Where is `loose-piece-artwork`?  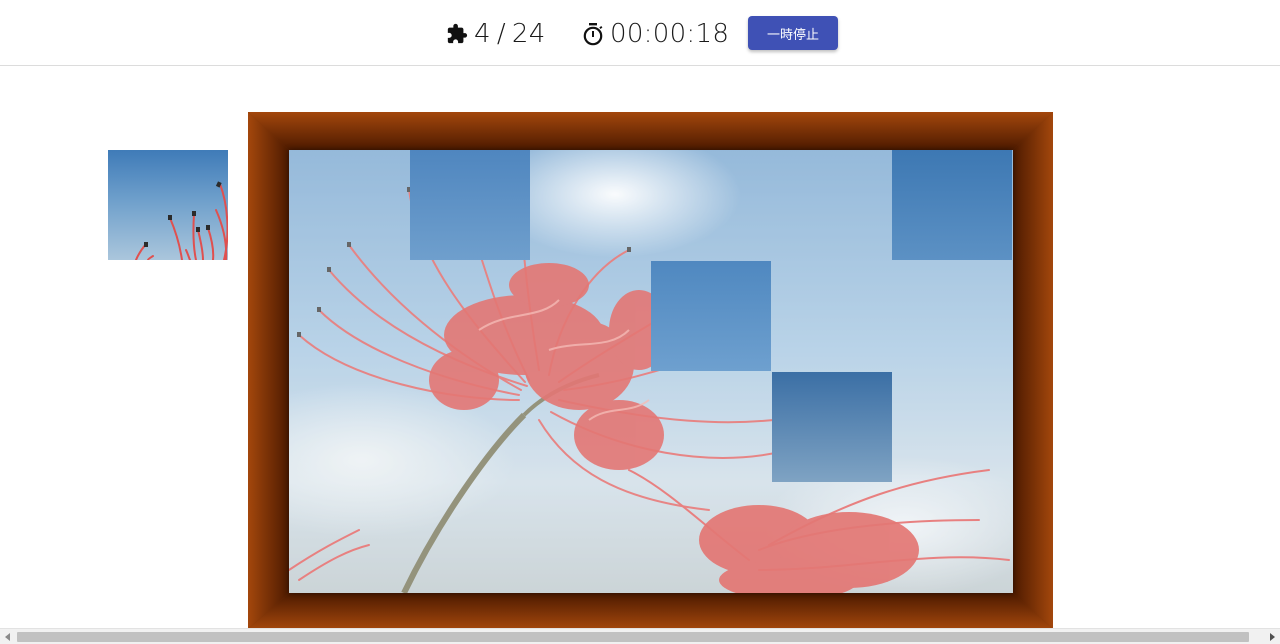
loose-piece-artwork is located at coordinates (181, 220).